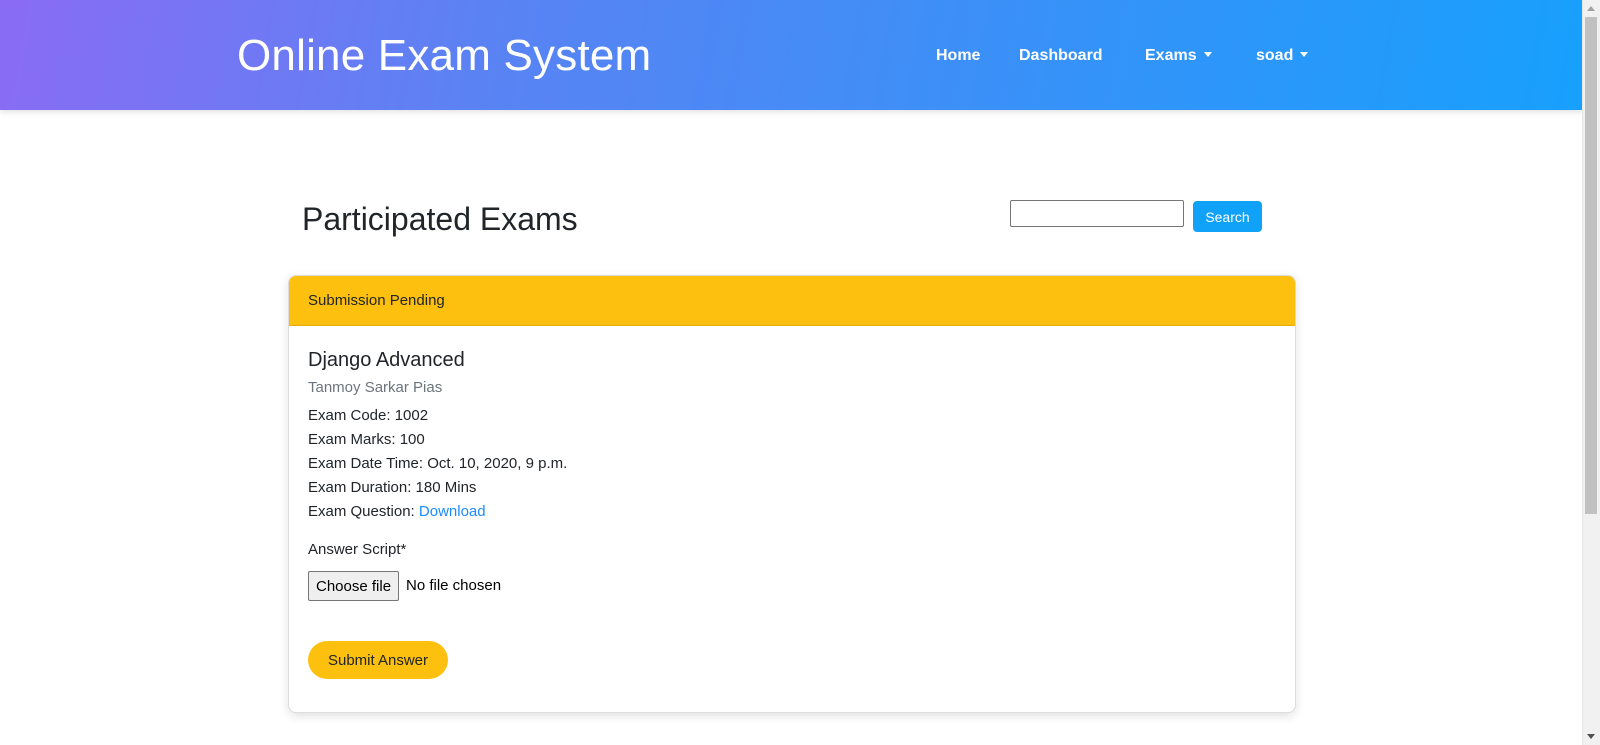  I want to click on exam-marks-label: Exam Marks:, so click(354, 439).